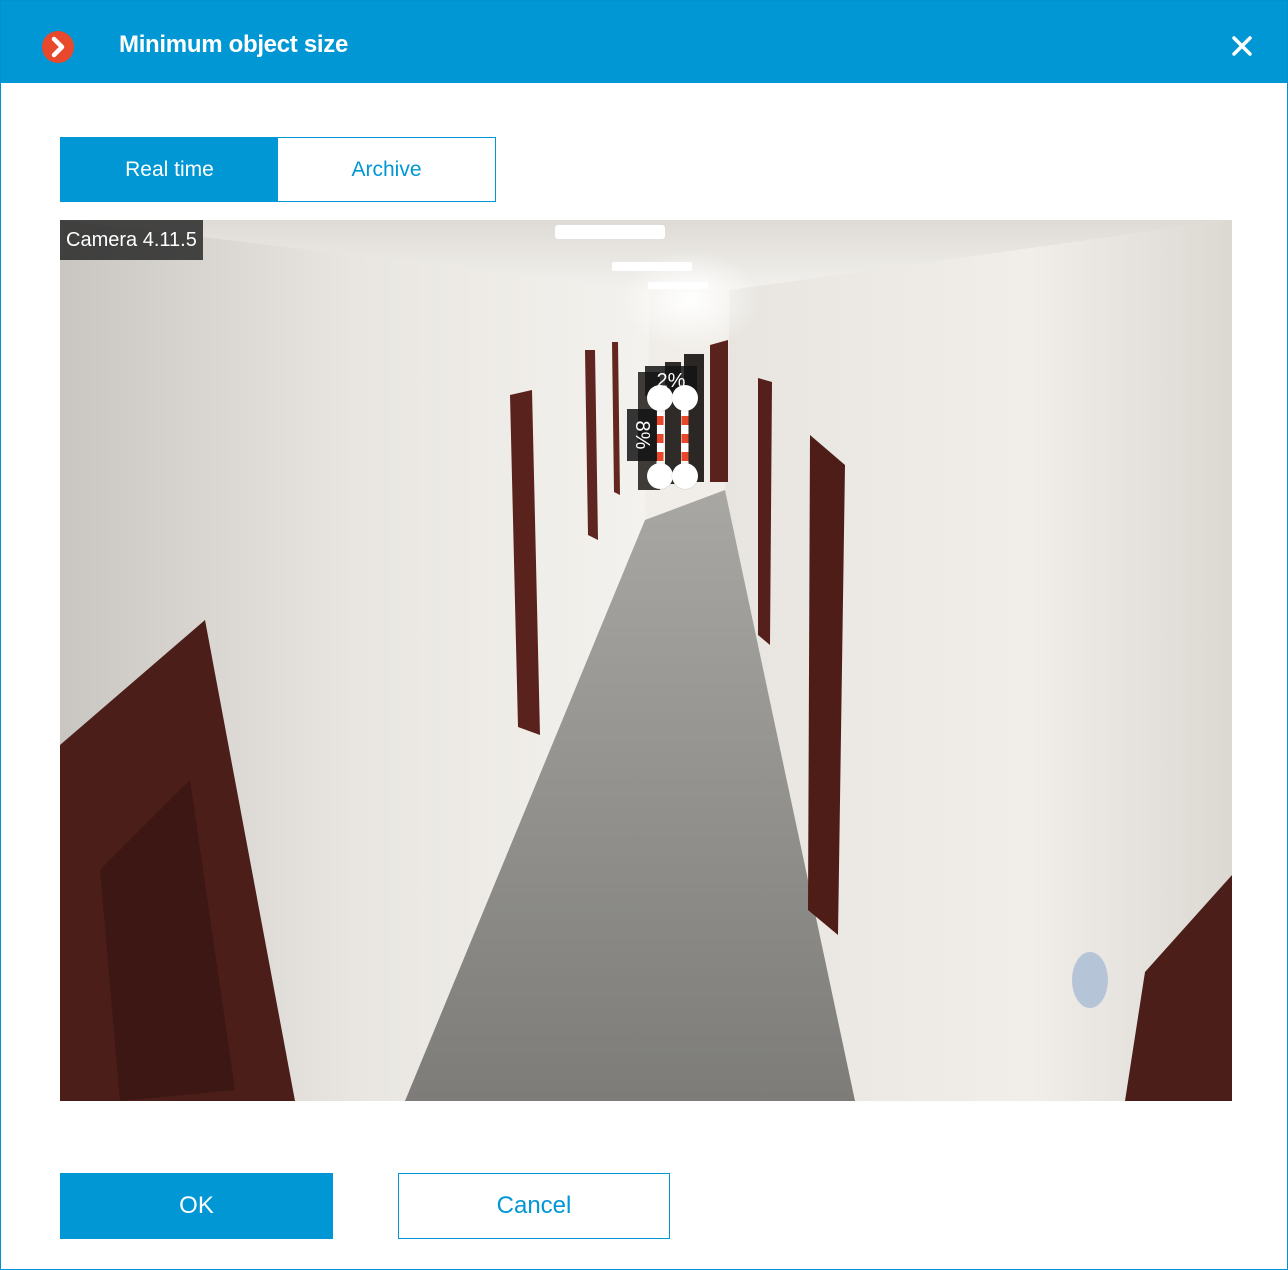  What do you see at coordinates (169, 169) in the screenshot?
I see `tab-real-time: Real time` at bounding box center [169, 169].